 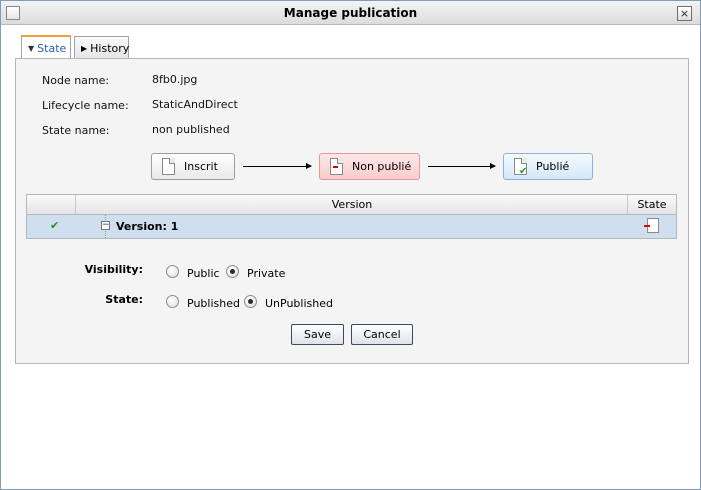 I want to click on column-header-version: Version, so click(x=352, y=205).